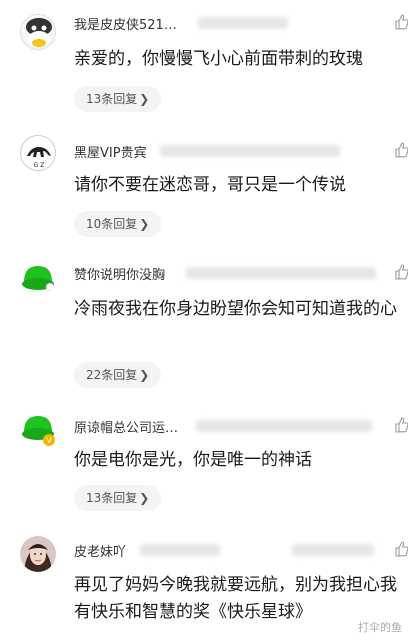  What do you see at coordinates (210, 185) in the screenshot?
I see `comment-text: 请你不要在迷恋哥，哥只是一个传说` at bounding box center [210, 185].